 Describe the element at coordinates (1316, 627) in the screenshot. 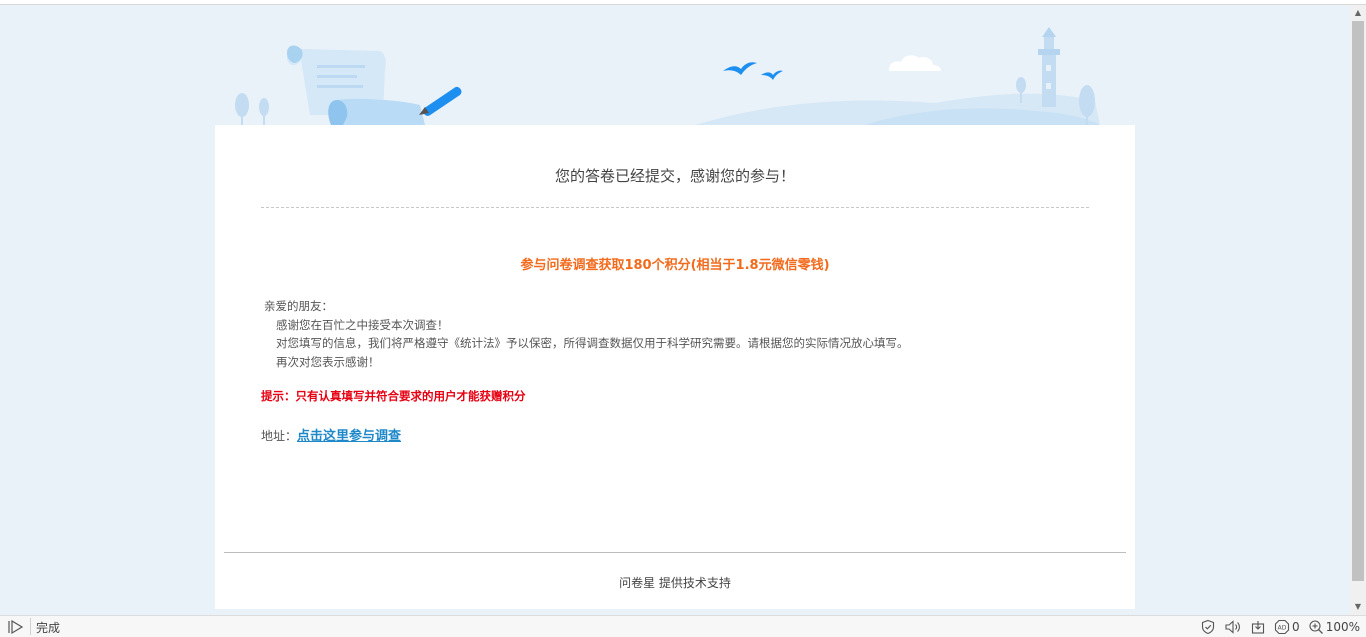

I see `zoom-icon` at that location.